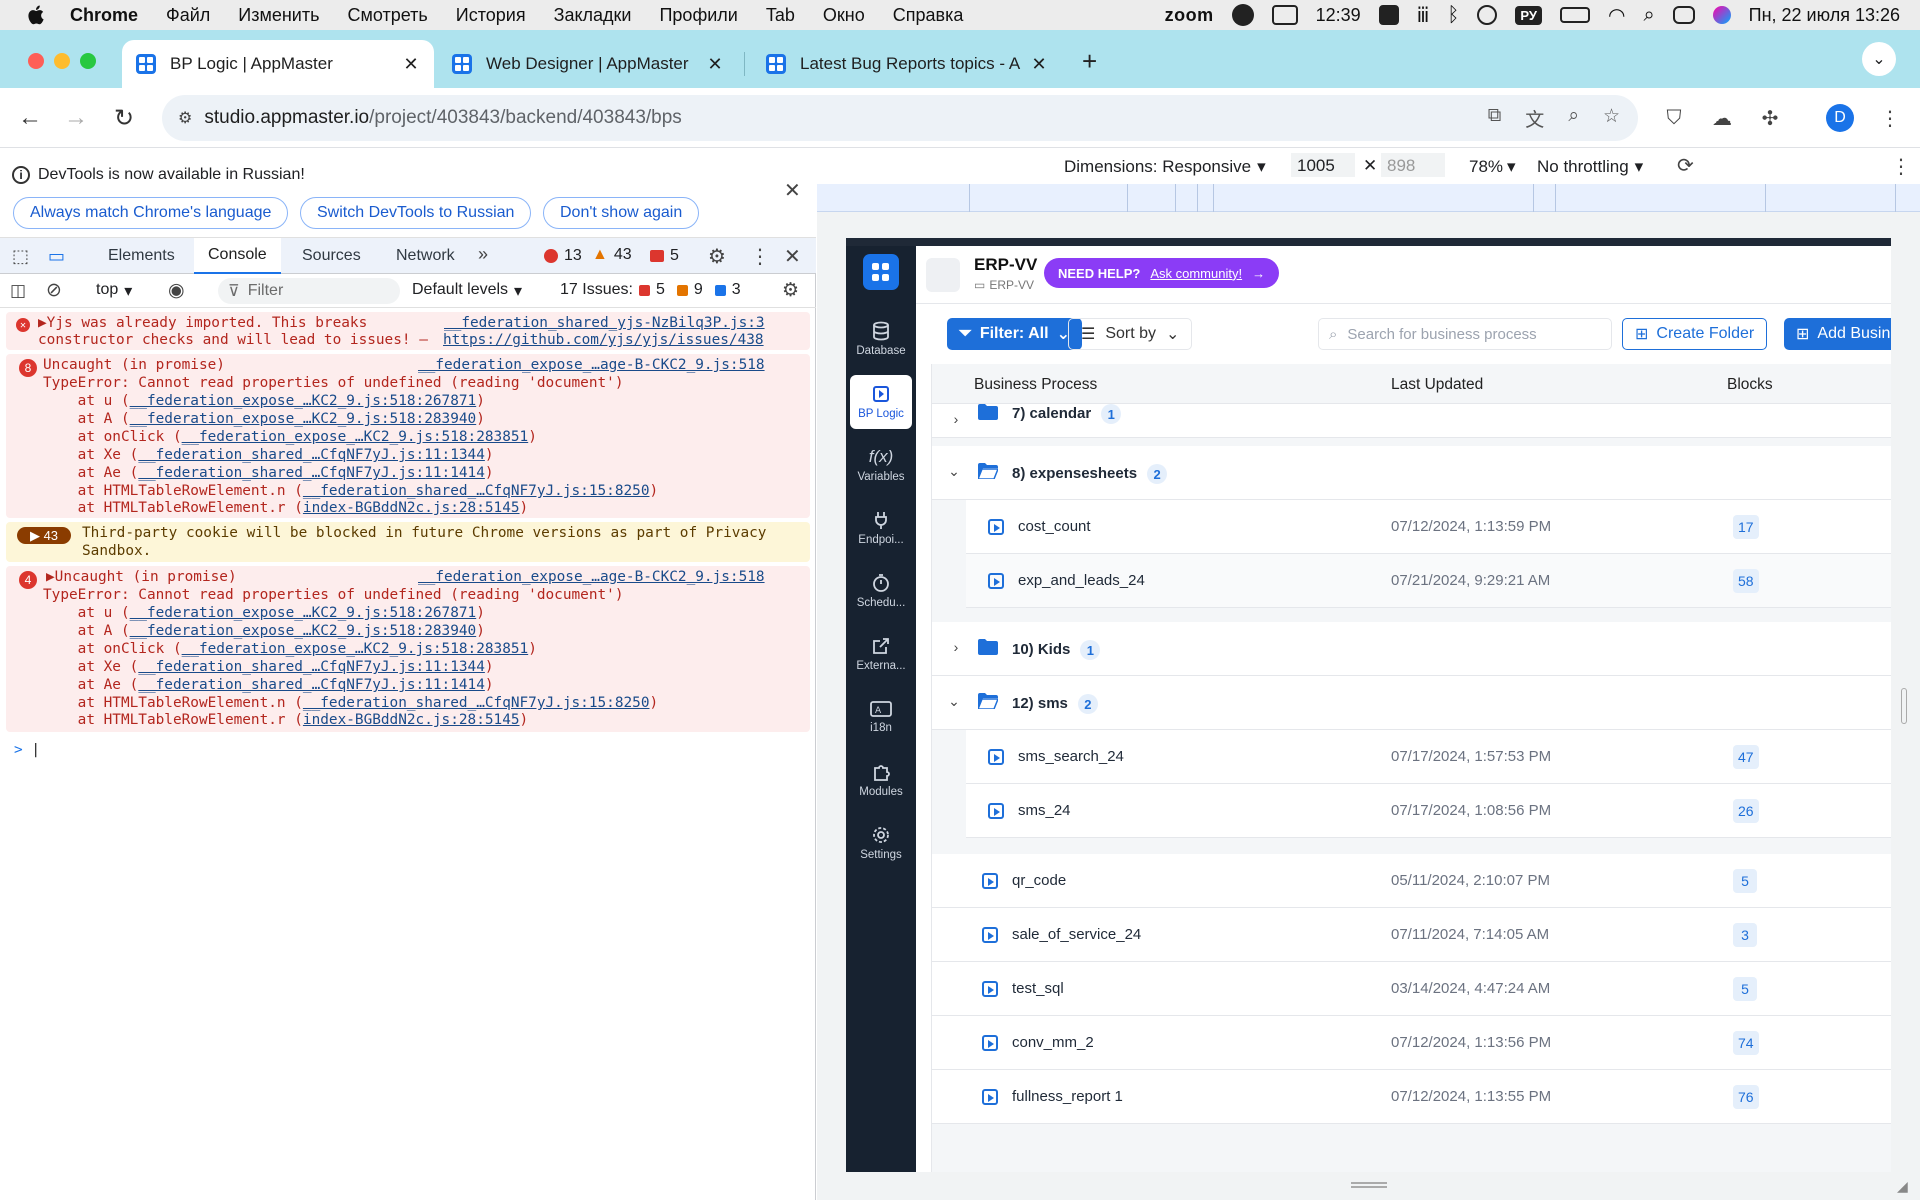  I want to click on bluetooth-icon: ᛒ, so click(1453, 15).